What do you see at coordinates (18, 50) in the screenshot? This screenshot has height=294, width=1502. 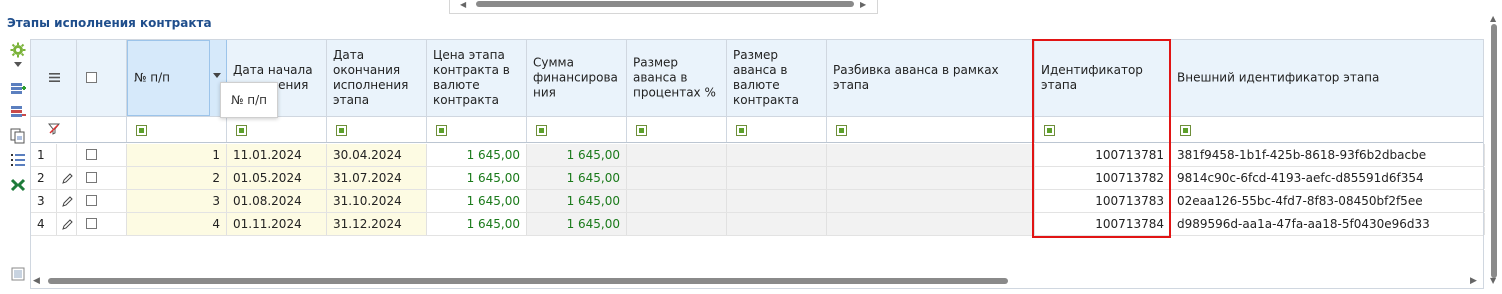 I see `settings-gear-icon` at bounding box center [18, 50].